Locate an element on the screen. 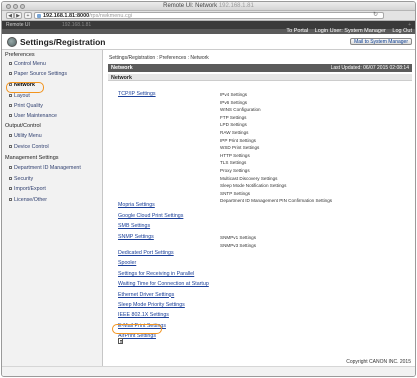 This screenshot has height=378, width=417. copyright-text: Copyright CANON INC. 2015 is located at coordinates (378, 362).